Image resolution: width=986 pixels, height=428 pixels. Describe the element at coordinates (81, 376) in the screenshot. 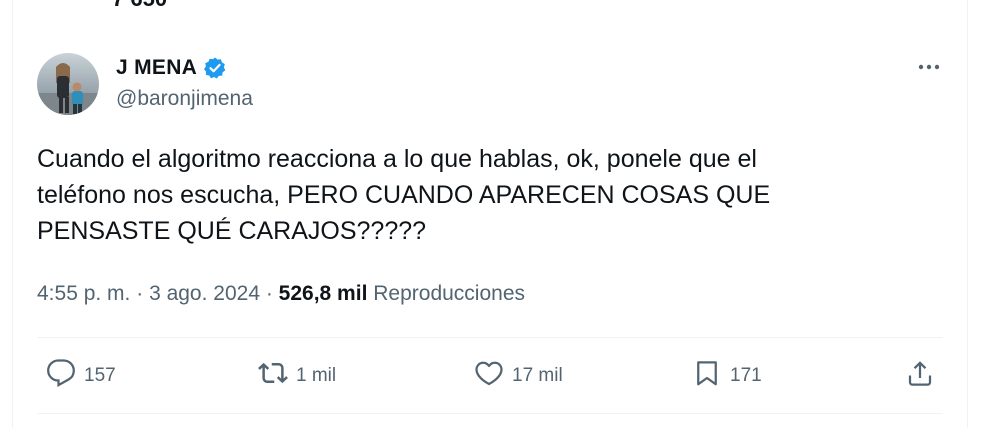

I see `reply-button: 157` at that location.